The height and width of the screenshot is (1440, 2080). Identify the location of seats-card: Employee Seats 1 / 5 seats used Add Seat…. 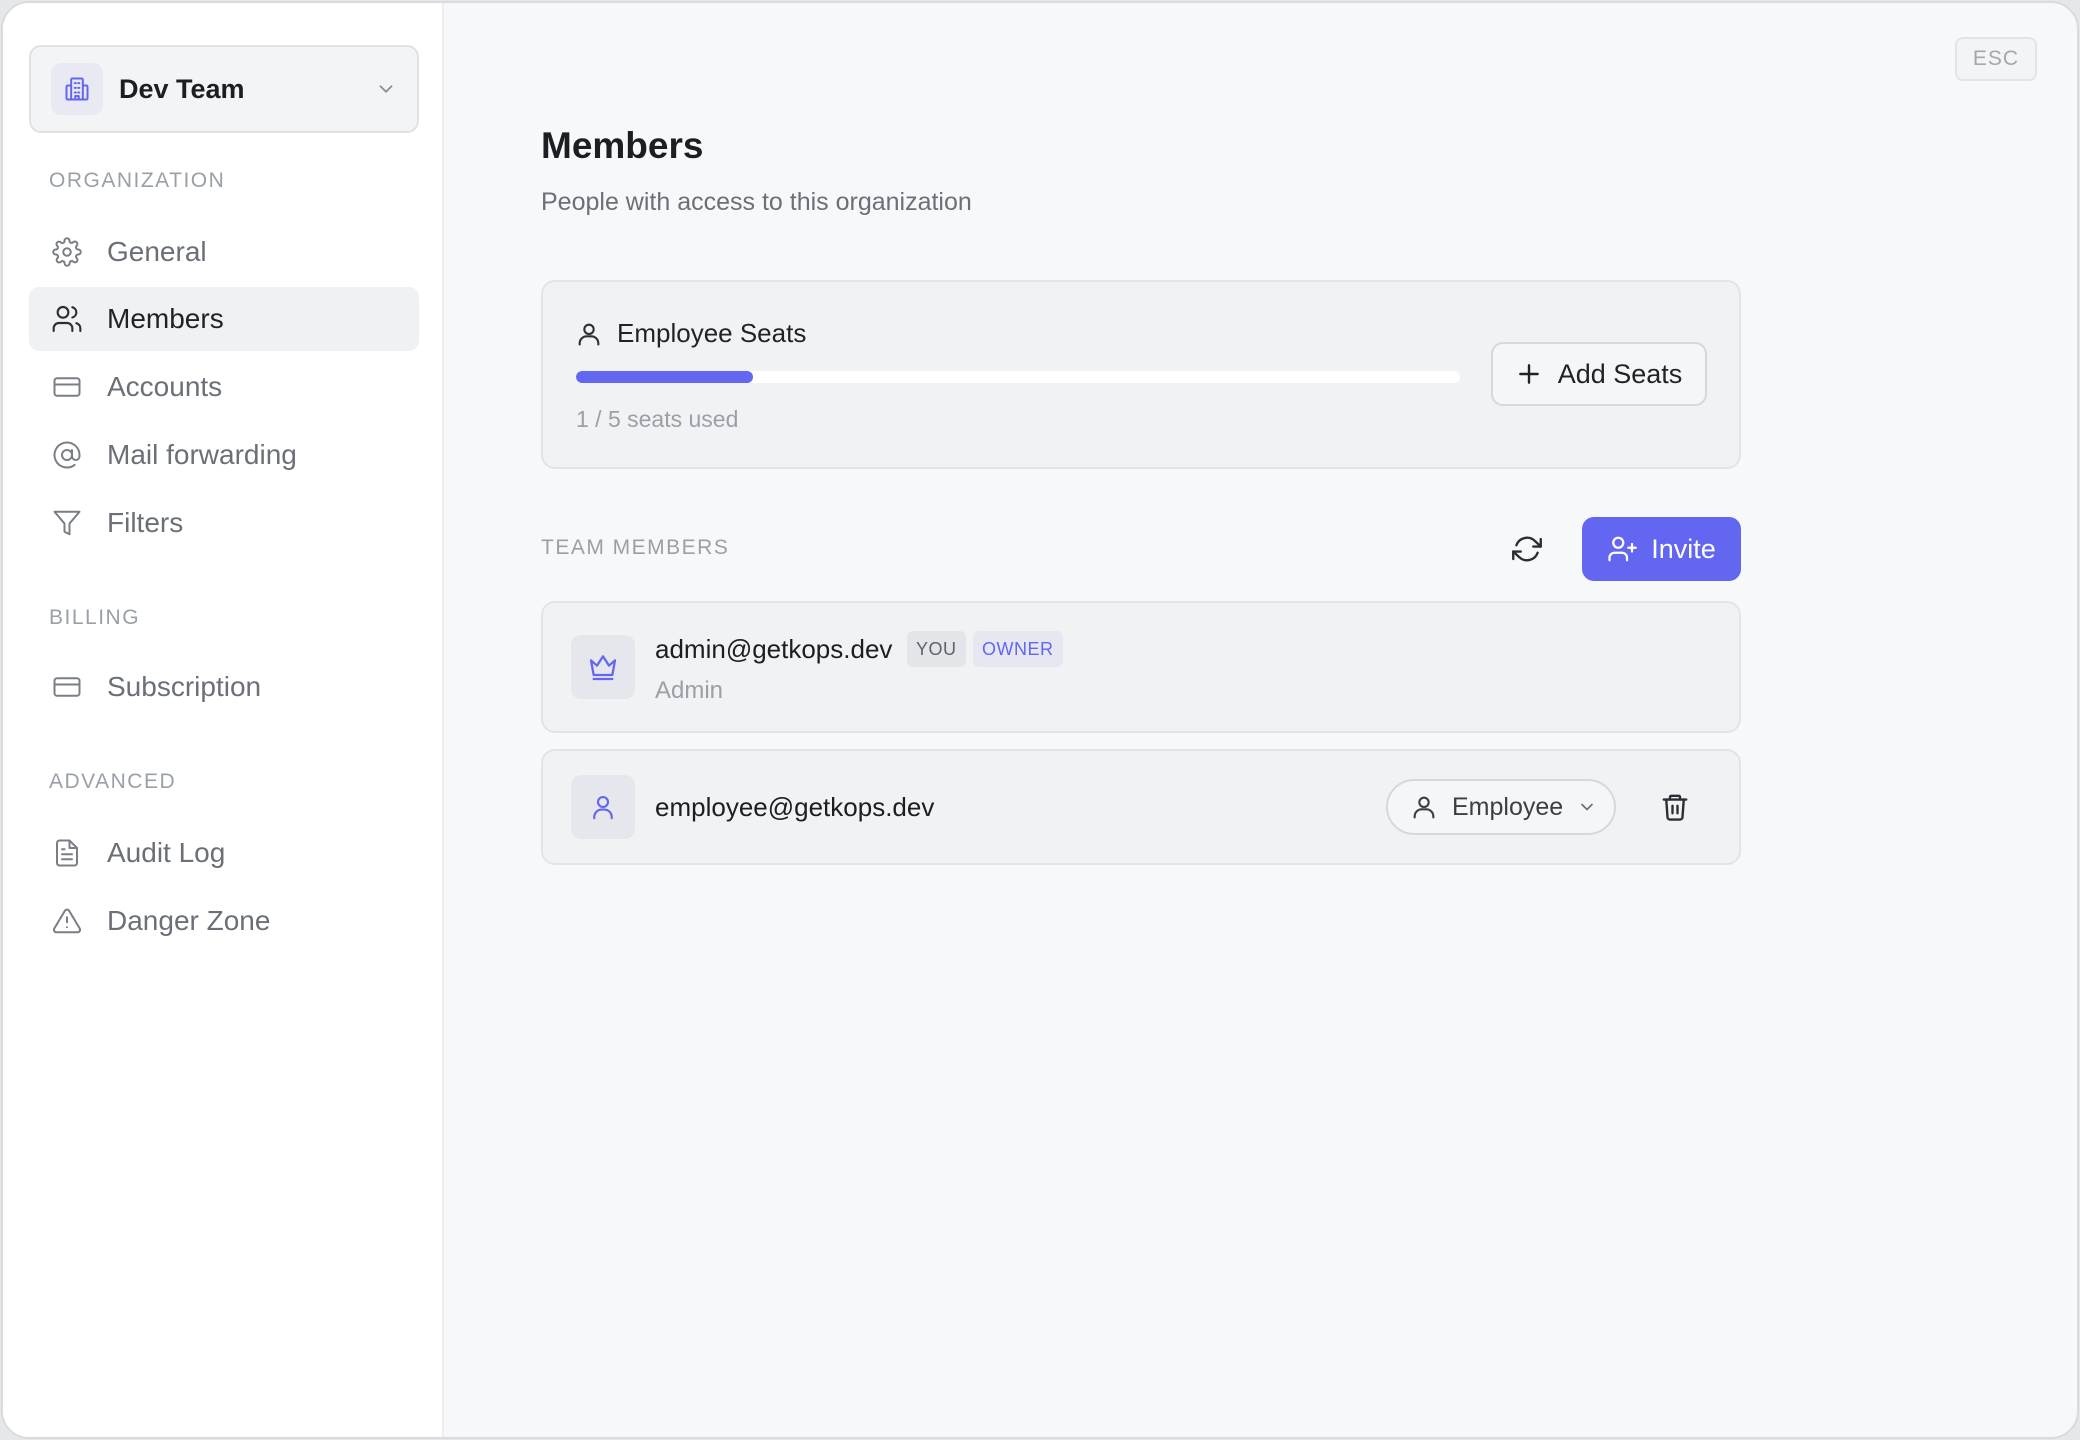
(1141, 374).